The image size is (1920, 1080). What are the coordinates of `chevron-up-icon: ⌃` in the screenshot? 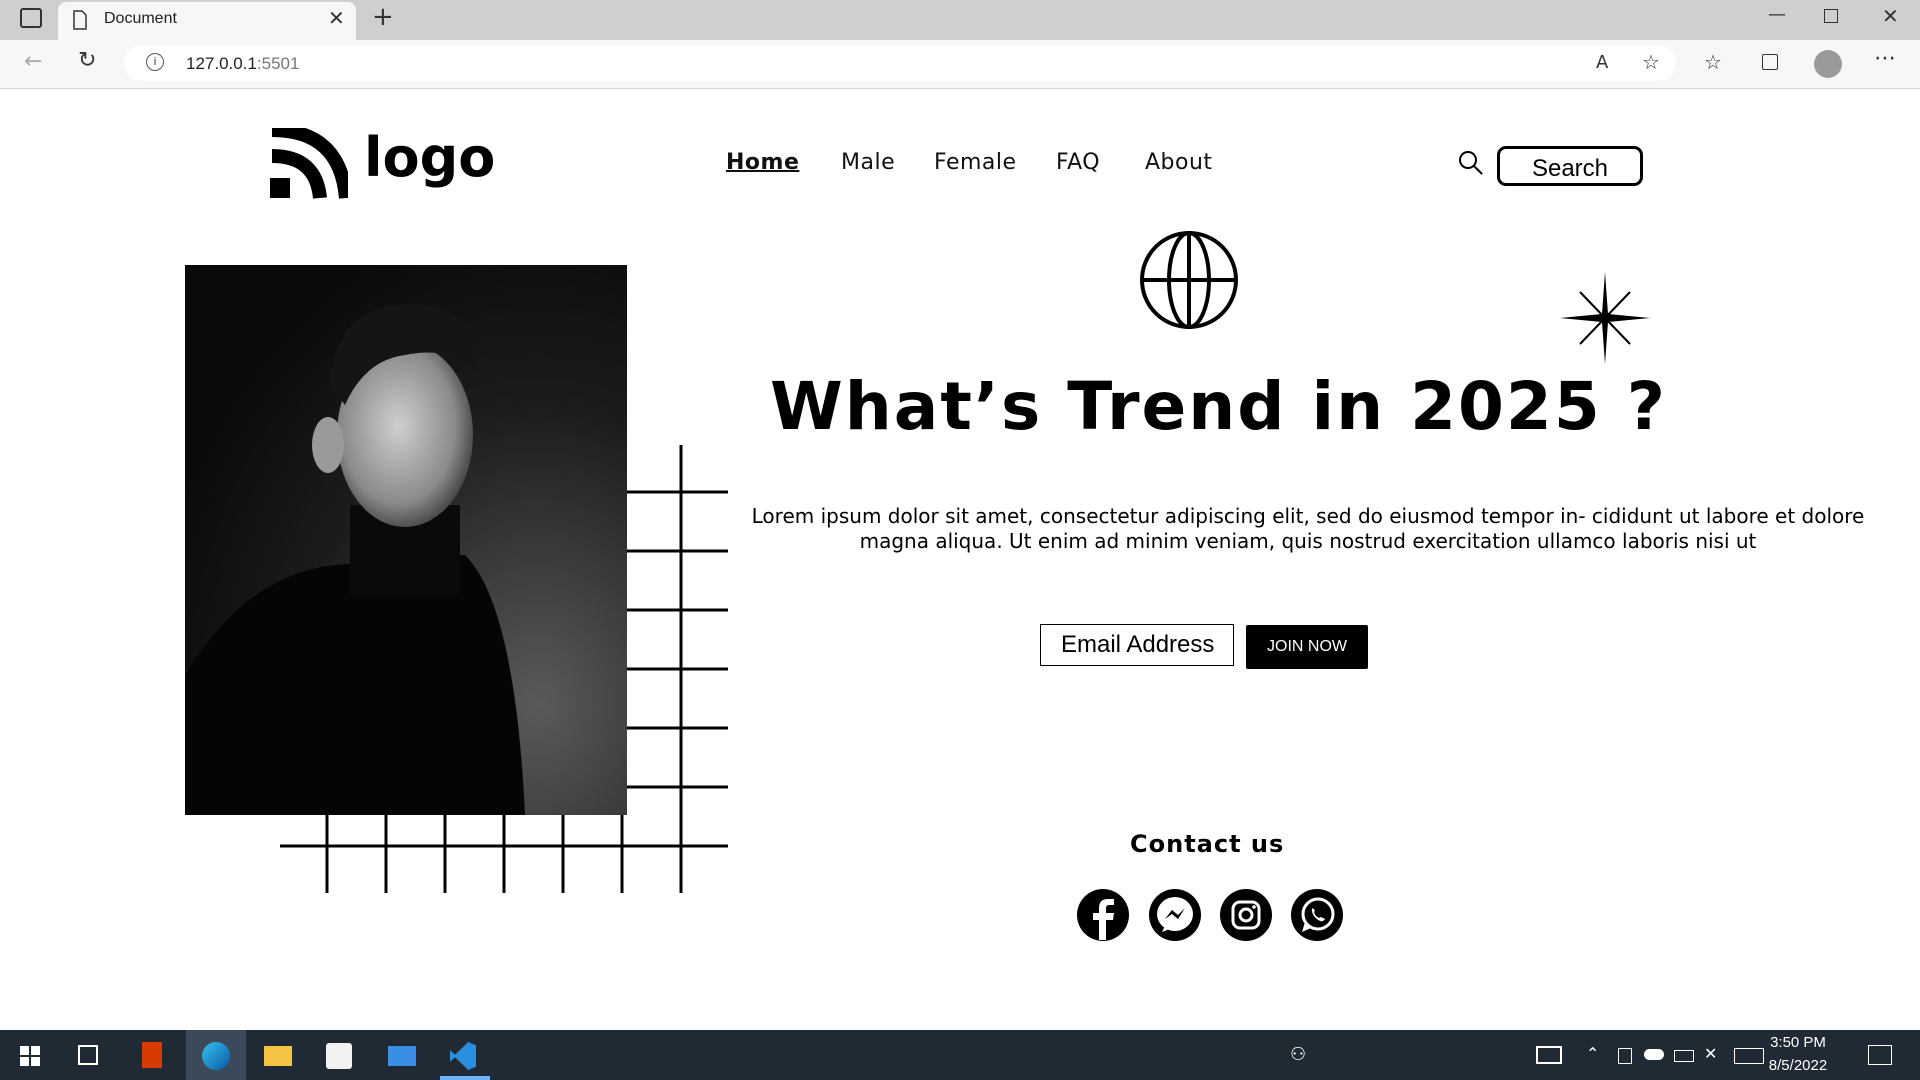 It's located at (1592, 1053).